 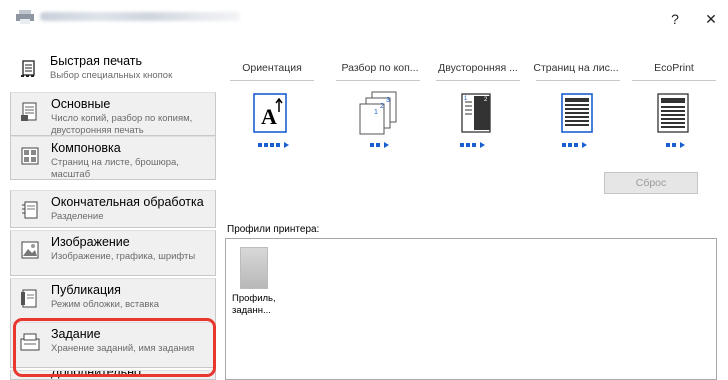 What do you see at coordinates (254, 268) in the screenshot?
I see `profile-thumbnail-icon` at bounding box center [254, 268].